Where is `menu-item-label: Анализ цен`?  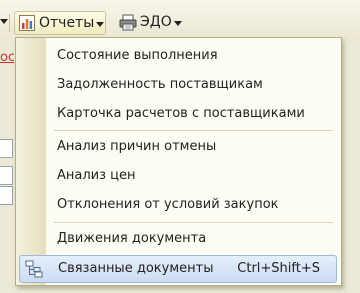 menu-item-label: Анализ цен is located at coordinates (96, 175).